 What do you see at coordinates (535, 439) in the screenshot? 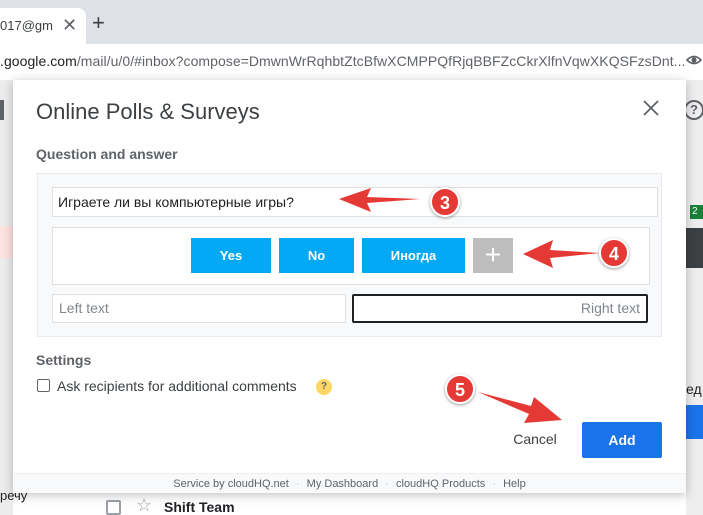
I see `cancel-button: Cancel` at bounding box center [535, 439].